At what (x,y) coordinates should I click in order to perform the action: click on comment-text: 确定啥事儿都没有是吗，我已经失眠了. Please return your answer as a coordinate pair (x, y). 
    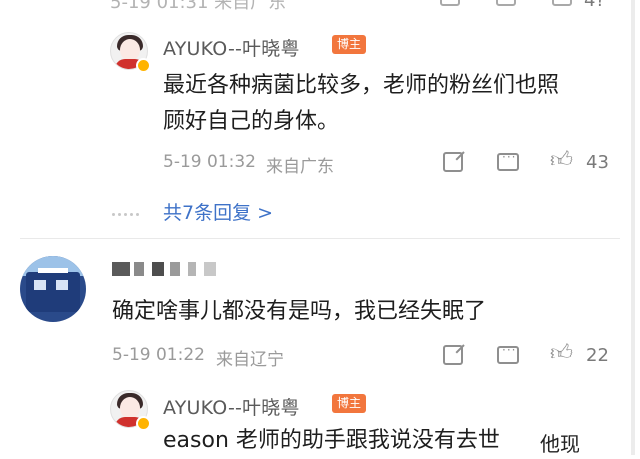
    Looking at the image, I should click on (299, 311).